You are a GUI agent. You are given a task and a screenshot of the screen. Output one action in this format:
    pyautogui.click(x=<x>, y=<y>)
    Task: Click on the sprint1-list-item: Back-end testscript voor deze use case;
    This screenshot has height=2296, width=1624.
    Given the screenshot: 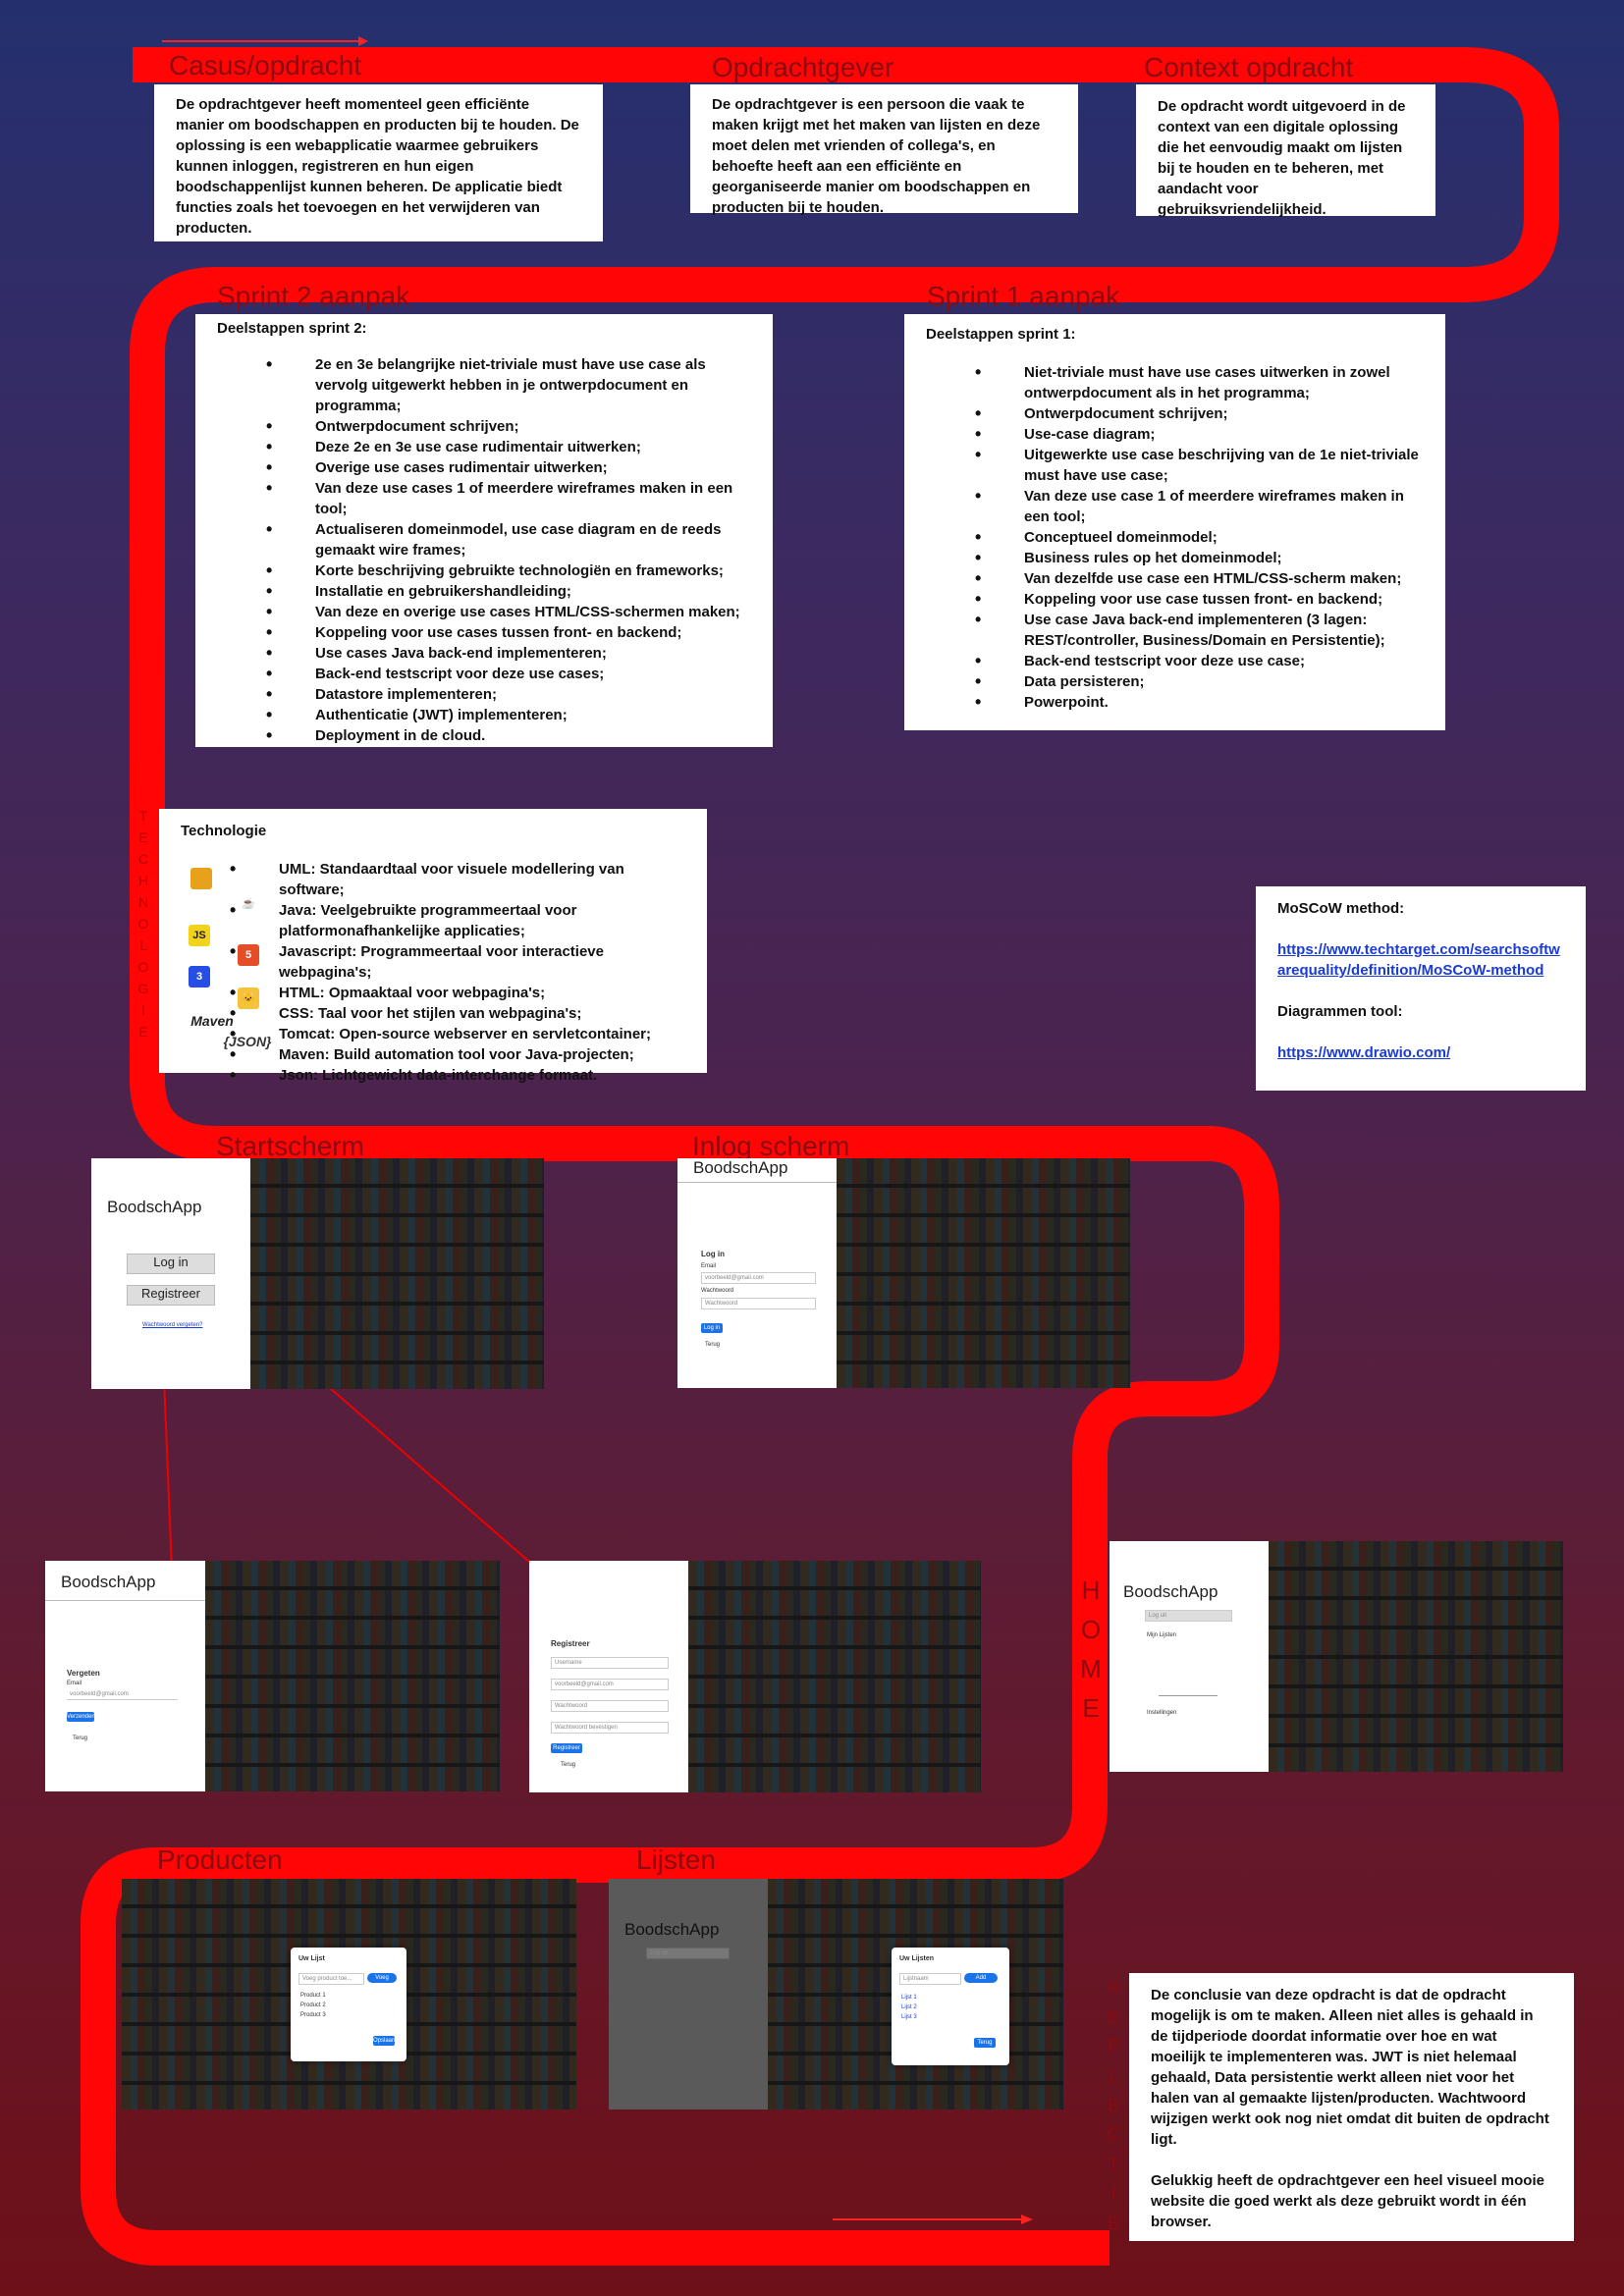 What is the action you would take?
    pyautogui.click(x=1199, y=661)
    